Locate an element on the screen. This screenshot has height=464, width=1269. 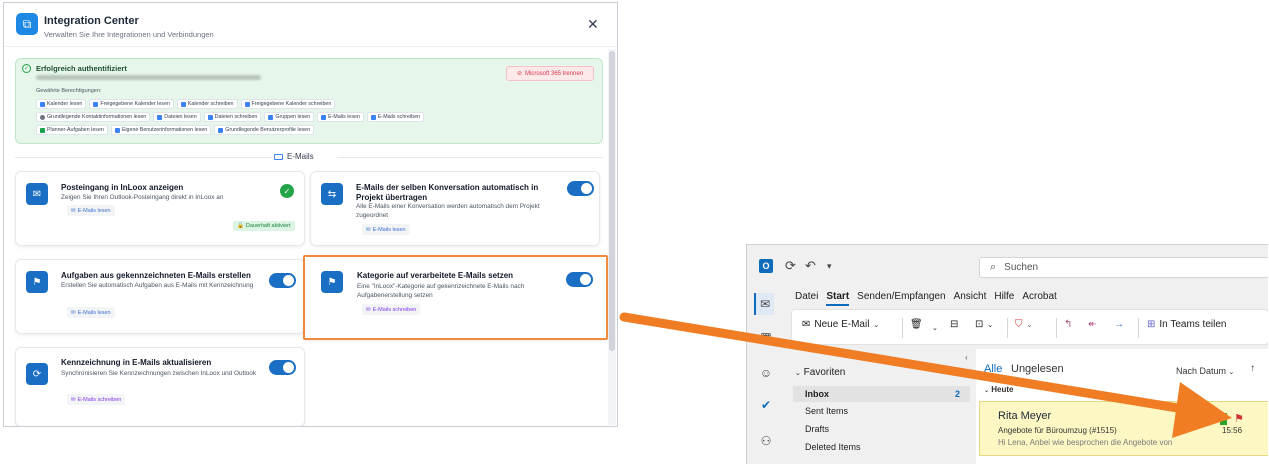
mail-nav-icon: ✉ is located at coordinates (764, 304).